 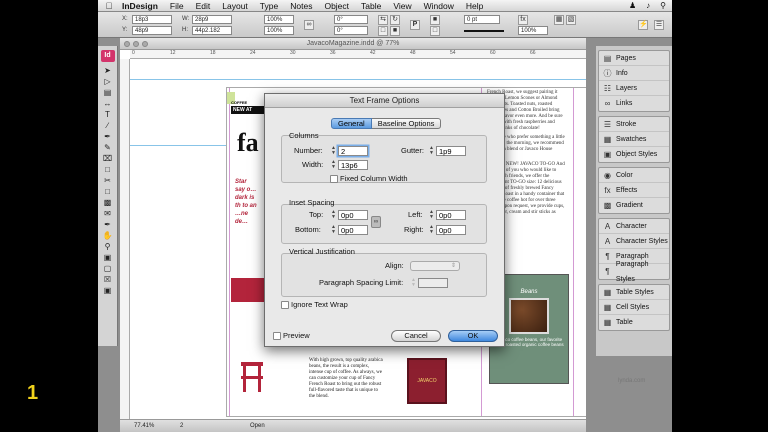 I want to click on menu-table: Table, so click(x=371, y=6).